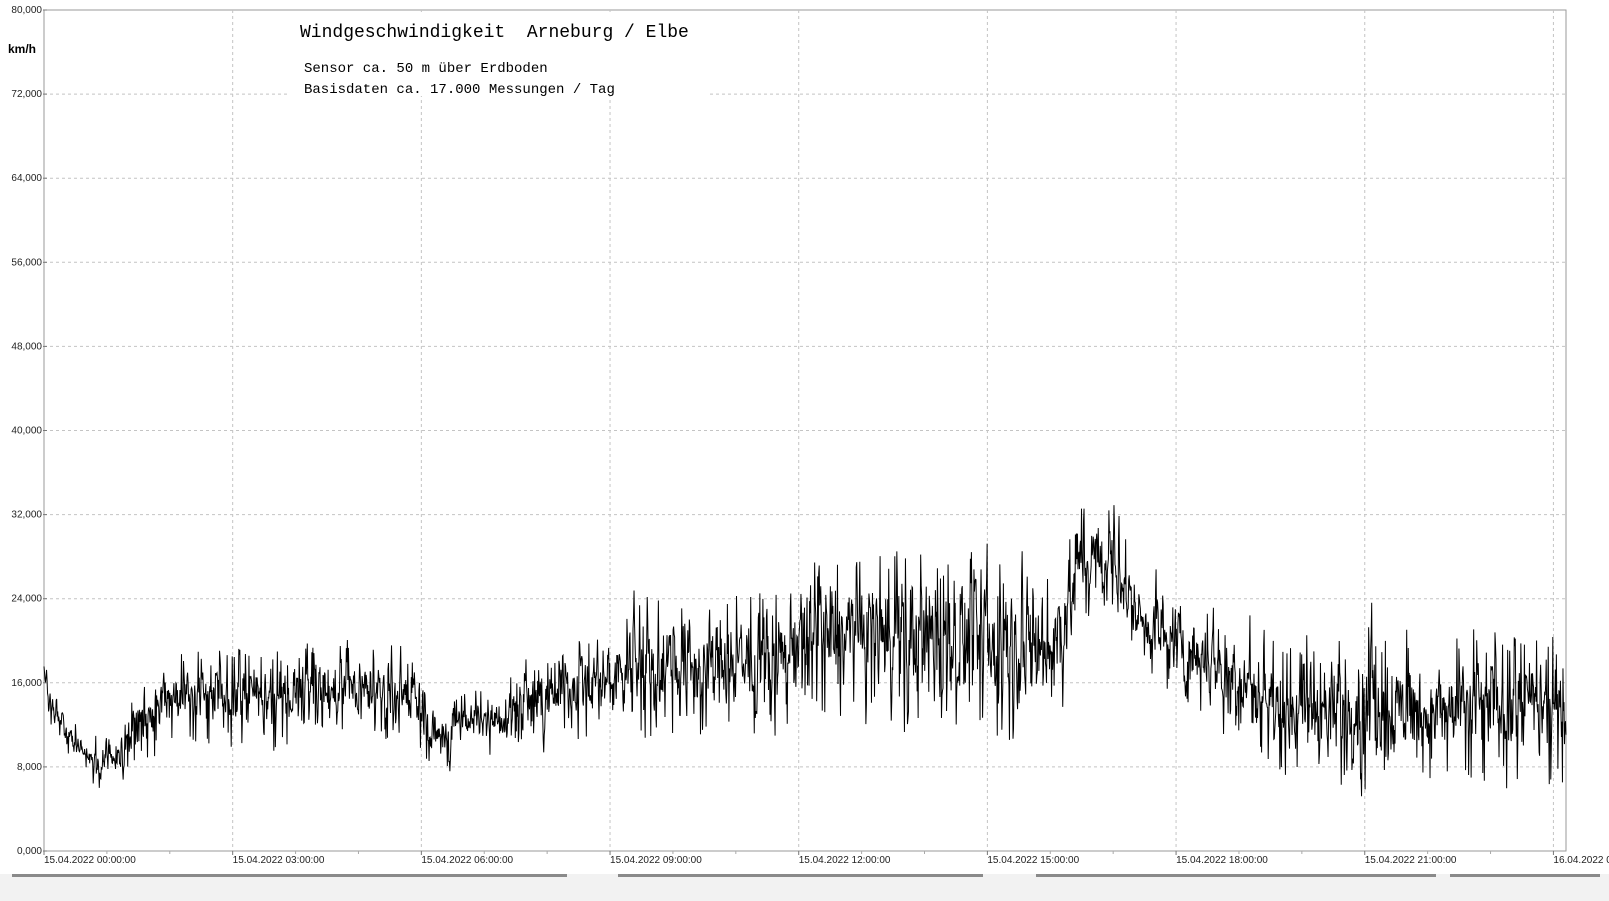  Describe the element at coordinates (26, 346) in the screenshot. I see `y-tick-label: 48,000` at that location.